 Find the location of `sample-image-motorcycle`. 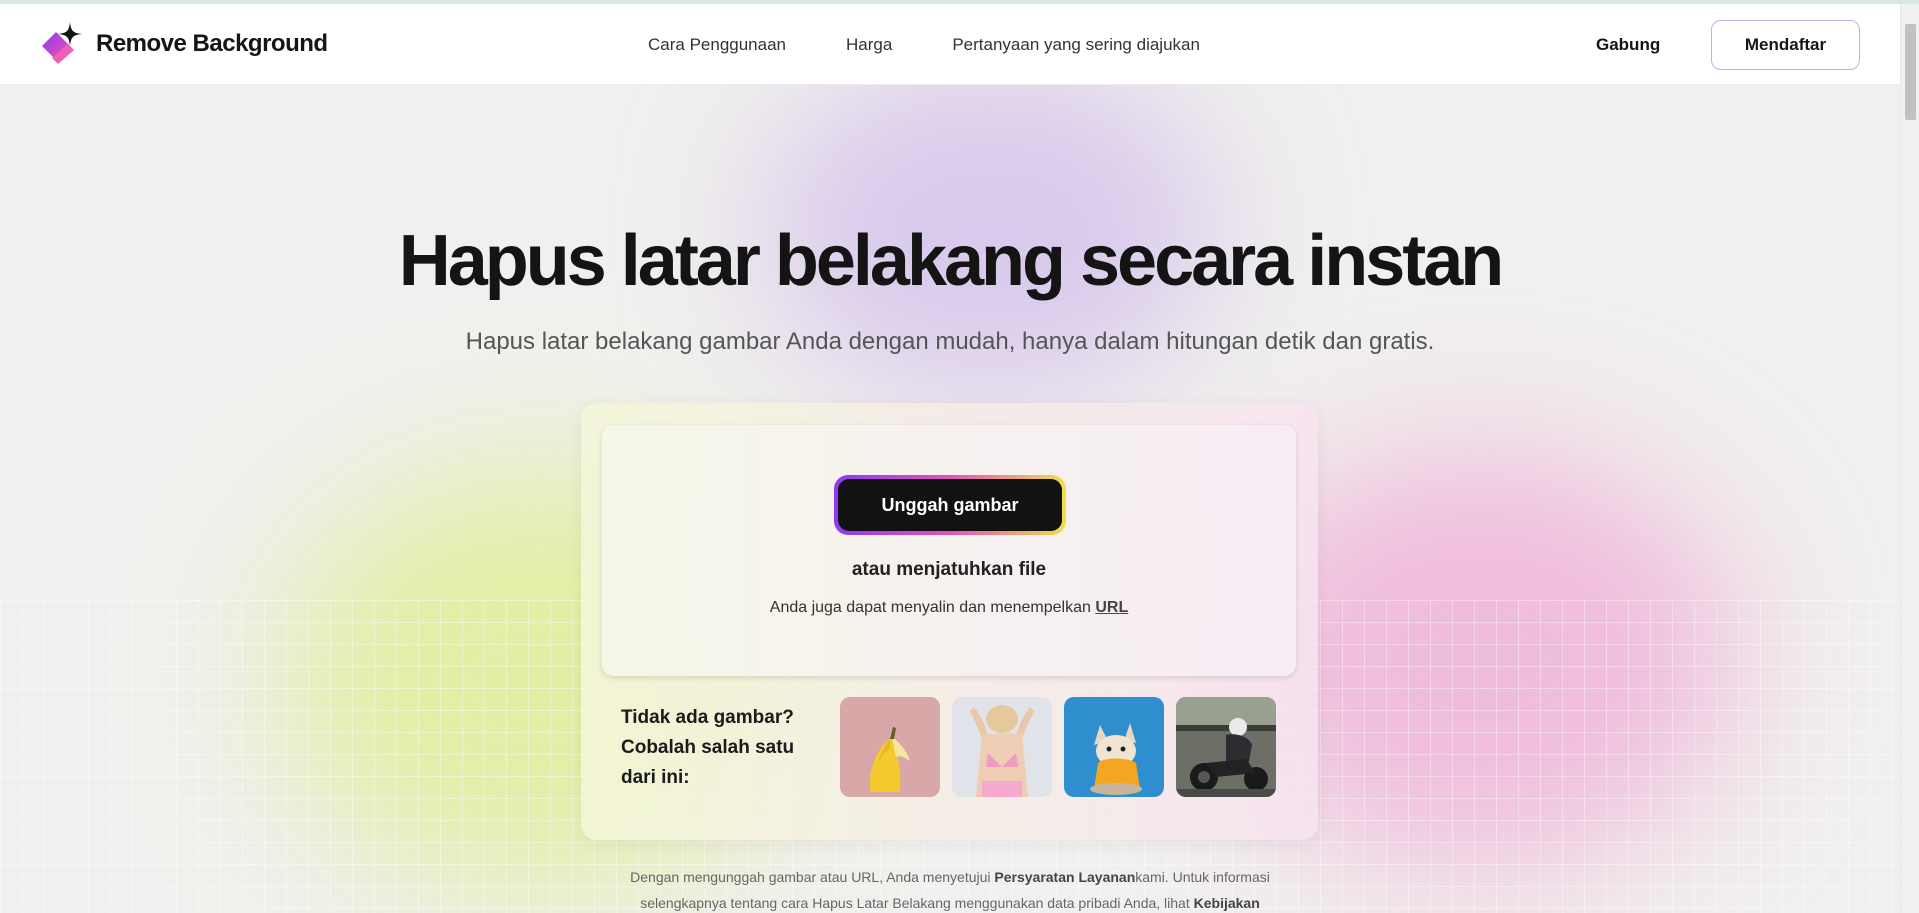

sample-image-motorcycle is located at coordinates (1226, 747).